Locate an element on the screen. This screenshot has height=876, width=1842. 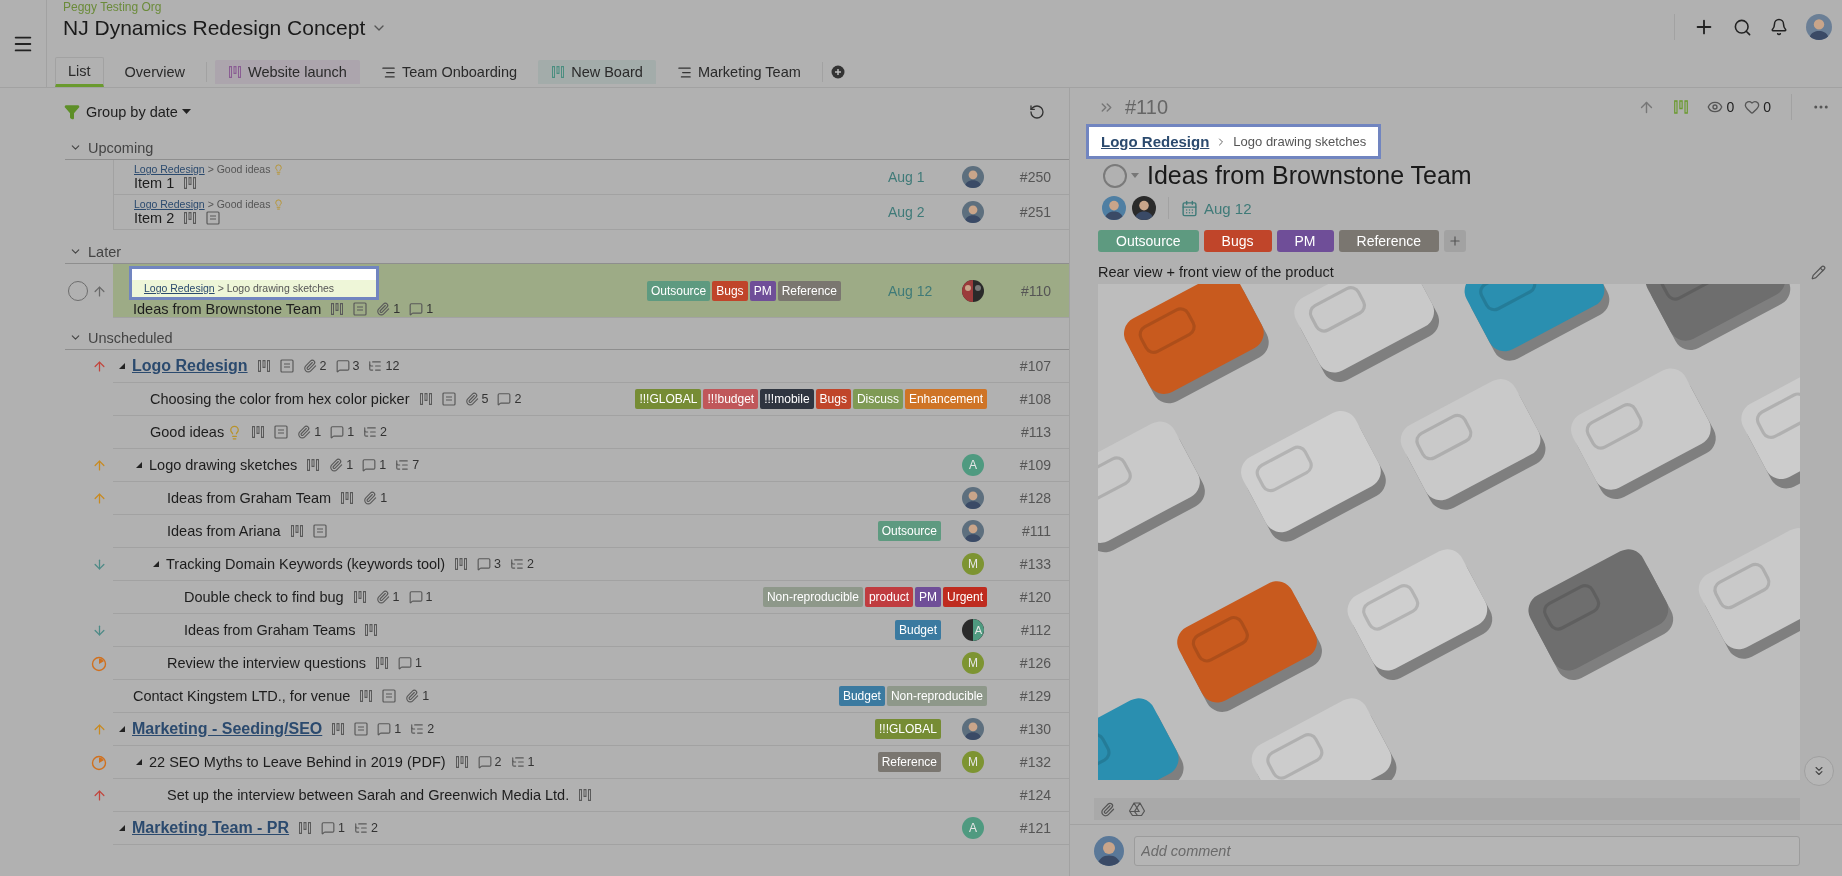
task-row: Double check to find bug 1 1 Non-reproducible product PM Urgent #120 is located at coordinates (591, 597).